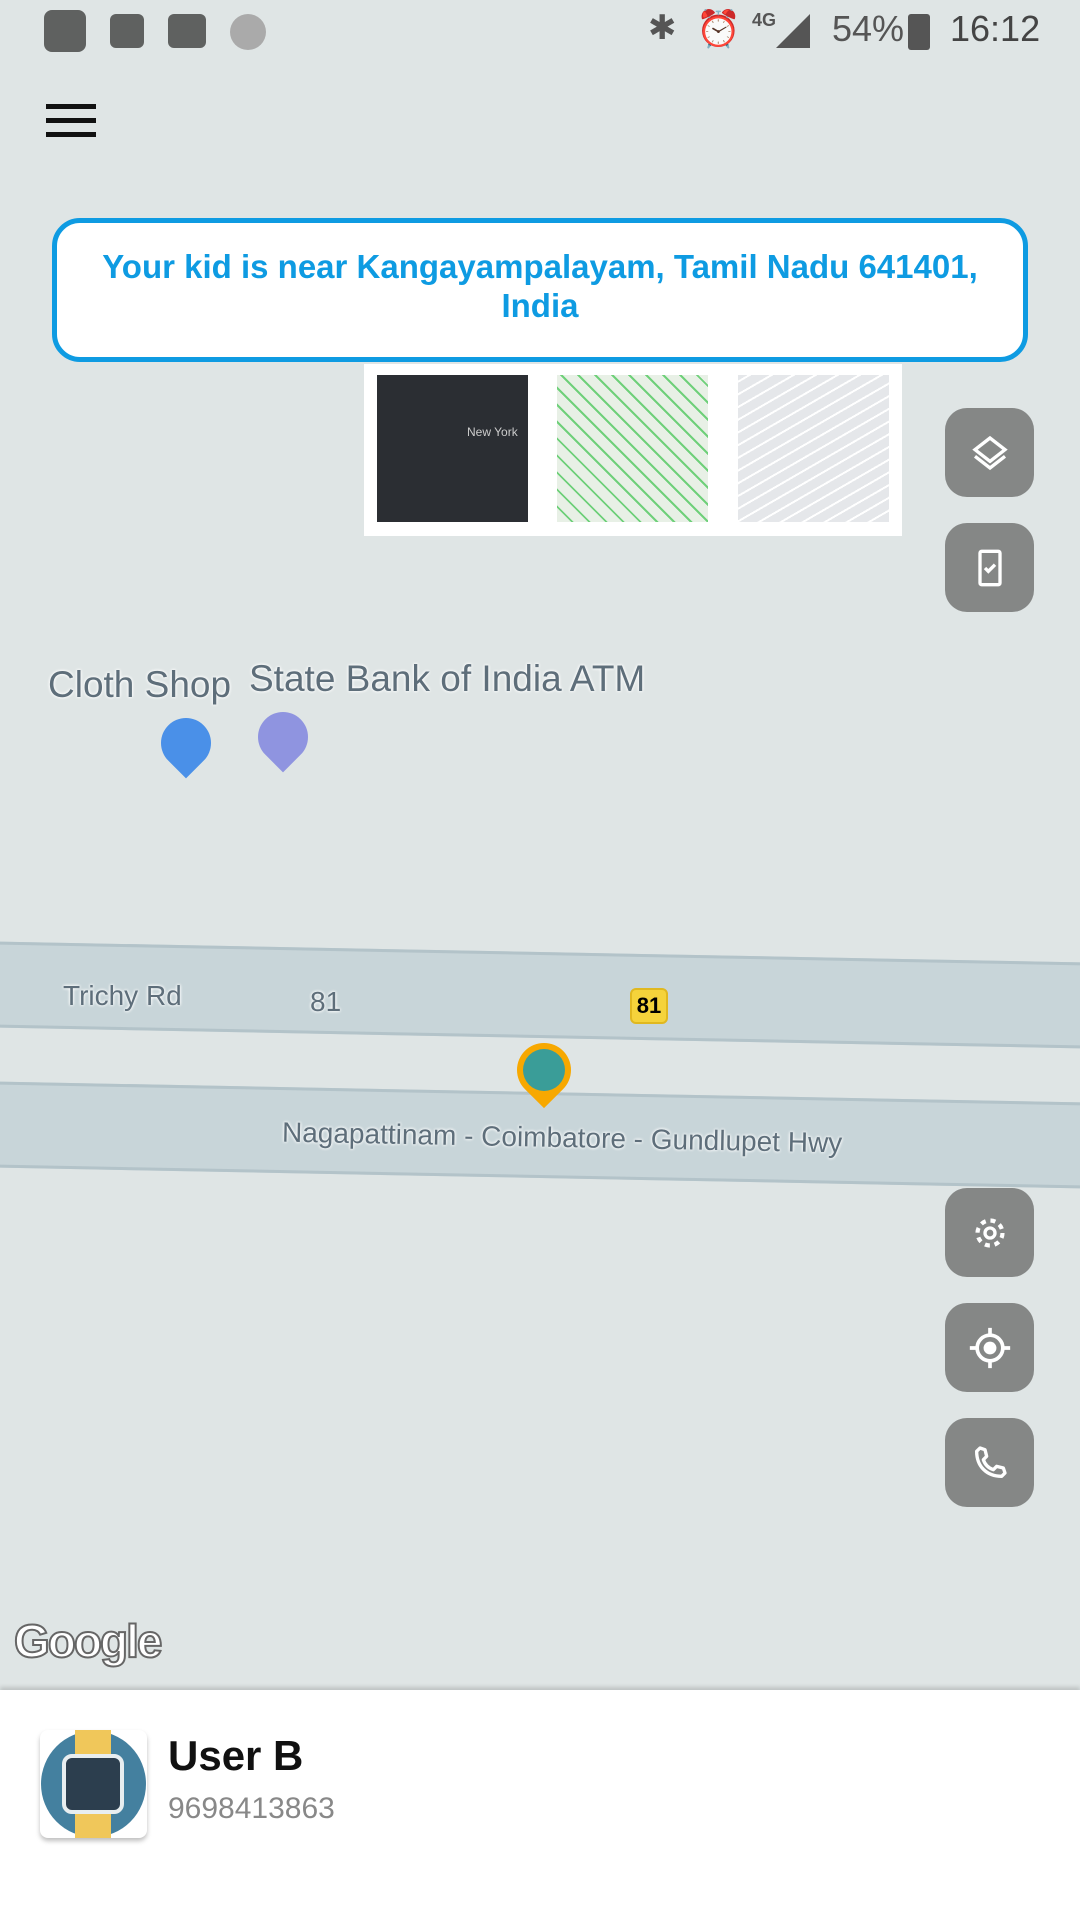 This screenshot has height=1920, width=1080. Describe the element at coordinates (919, 32) in the screenshot. I see `battery-charging-icon` at that location.